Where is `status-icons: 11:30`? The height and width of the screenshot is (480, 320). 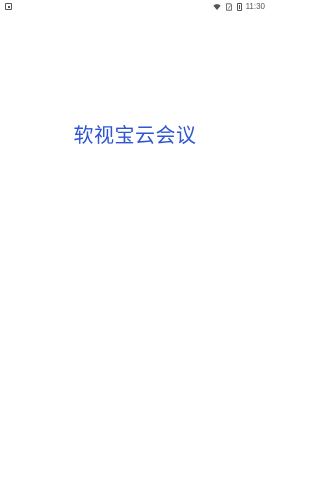 status-icons: 11:30 is located at coordinates (238, 7).